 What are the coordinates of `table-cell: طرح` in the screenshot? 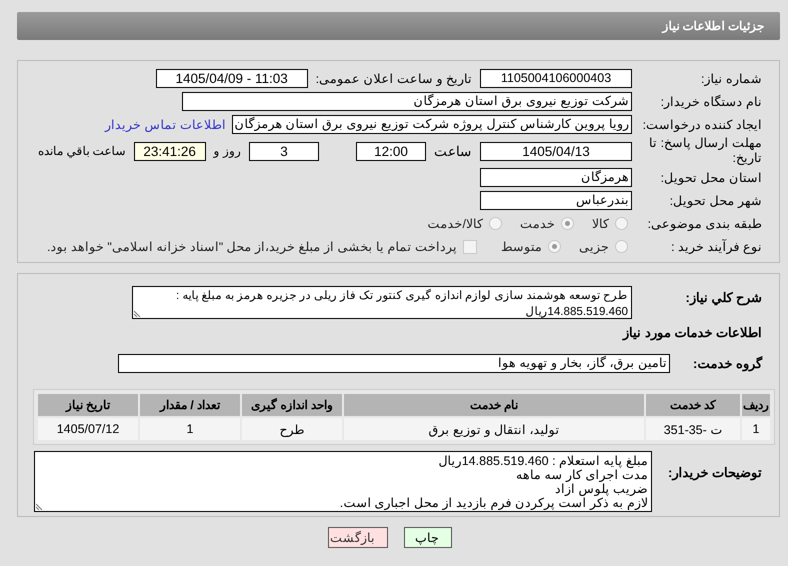 It's located at (292, 429).